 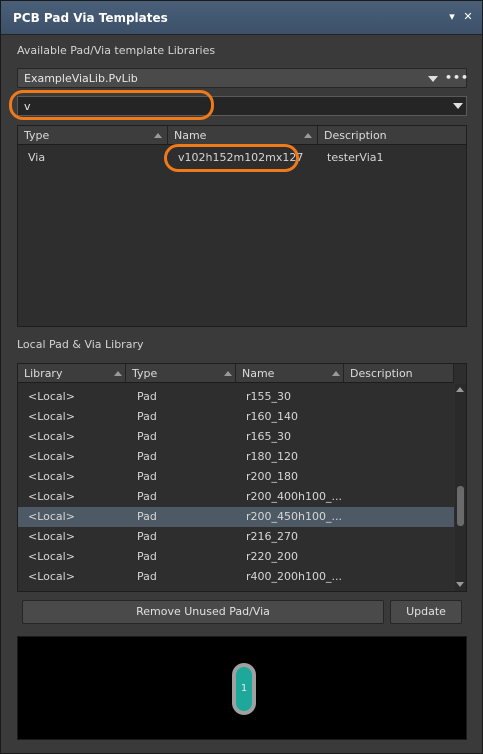 What do you see at coordinates (272, 536) in the screenshot?
I see `name-cell: r216_270` at bounding box center [272, 536].